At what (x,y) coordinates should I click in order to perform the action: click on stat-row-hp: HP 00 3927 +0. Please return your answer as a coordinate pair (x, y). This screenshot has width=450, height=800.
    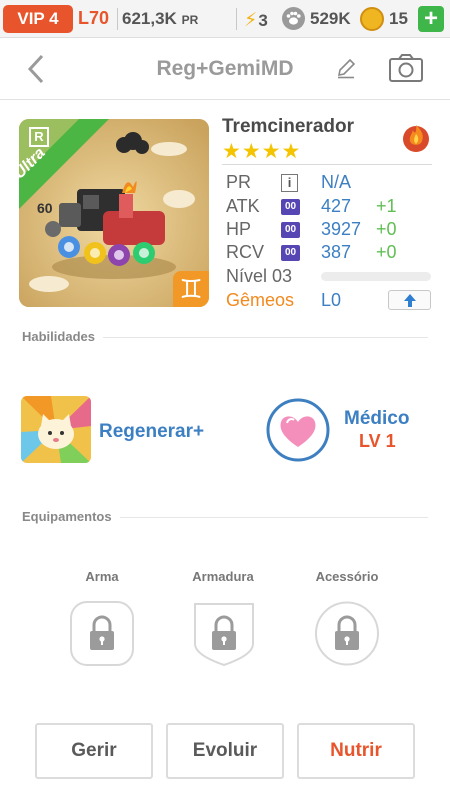
    Looking at the image, I should click on (331, 230).